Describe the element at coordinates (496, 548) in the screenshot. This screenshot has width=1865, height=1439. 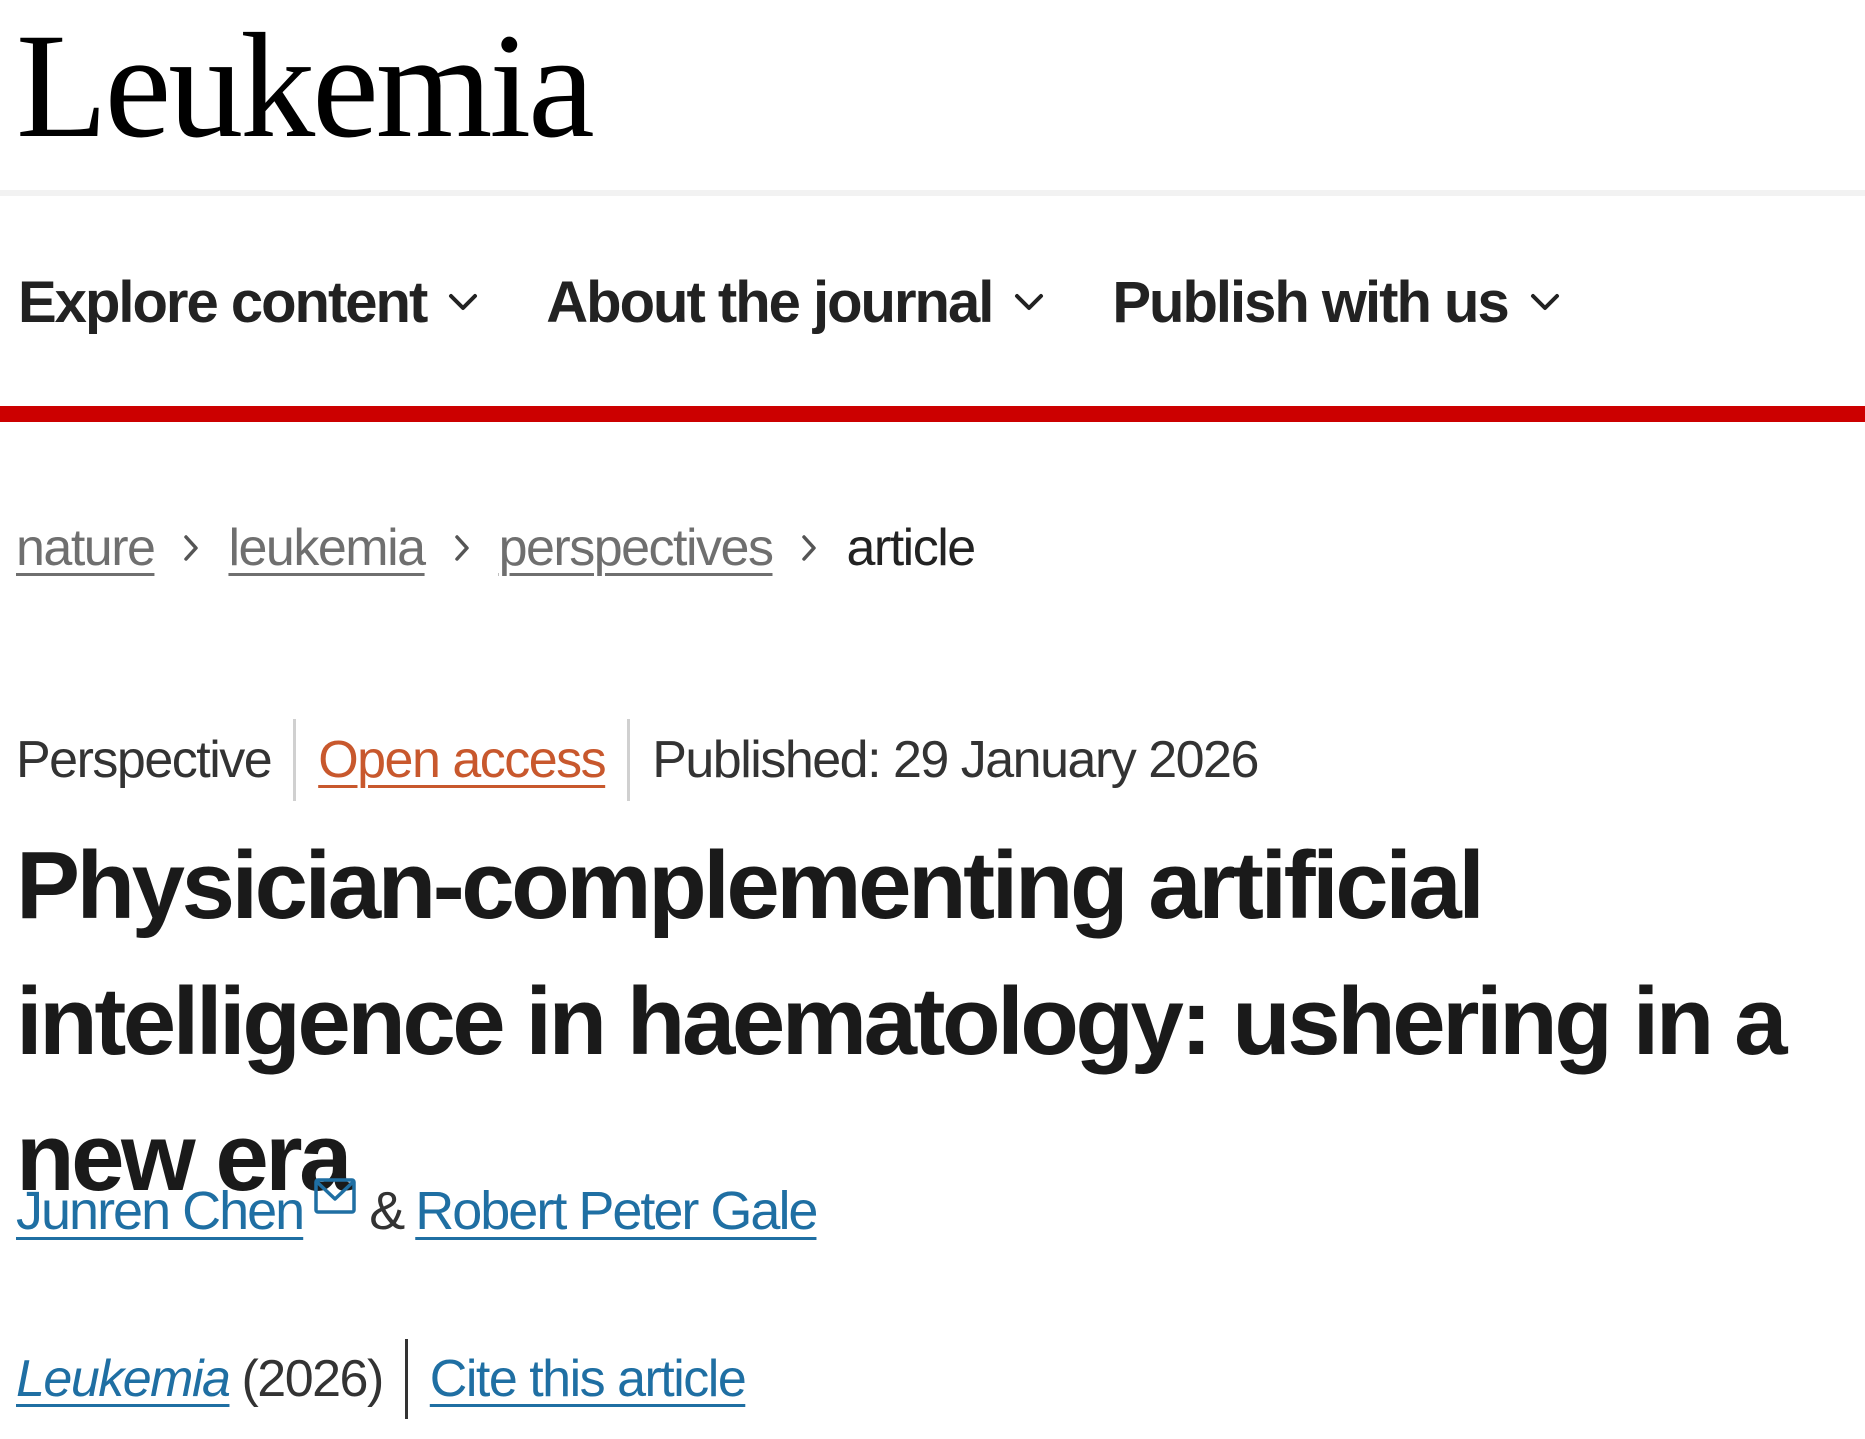
I see `breadcrumb: nature leukemia perspectives article` at that location.